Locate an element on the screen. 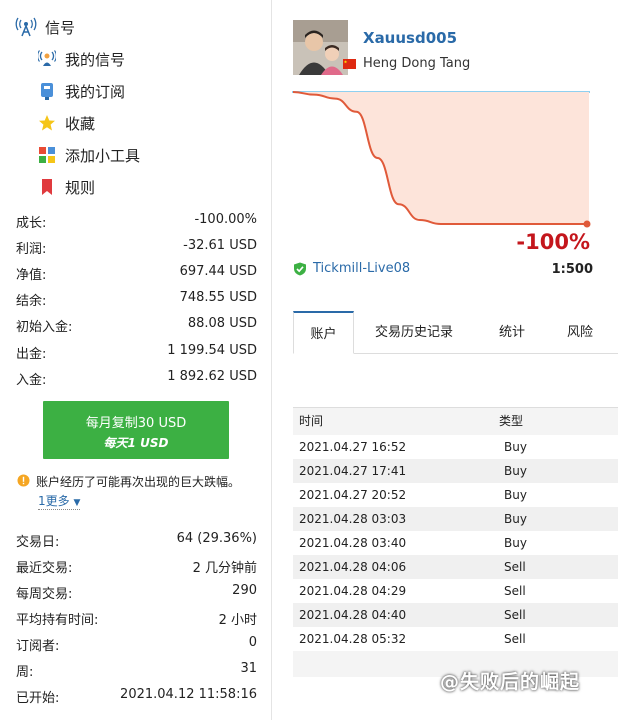  nav-header-label: 信号 is located at coordinates (60, 27).